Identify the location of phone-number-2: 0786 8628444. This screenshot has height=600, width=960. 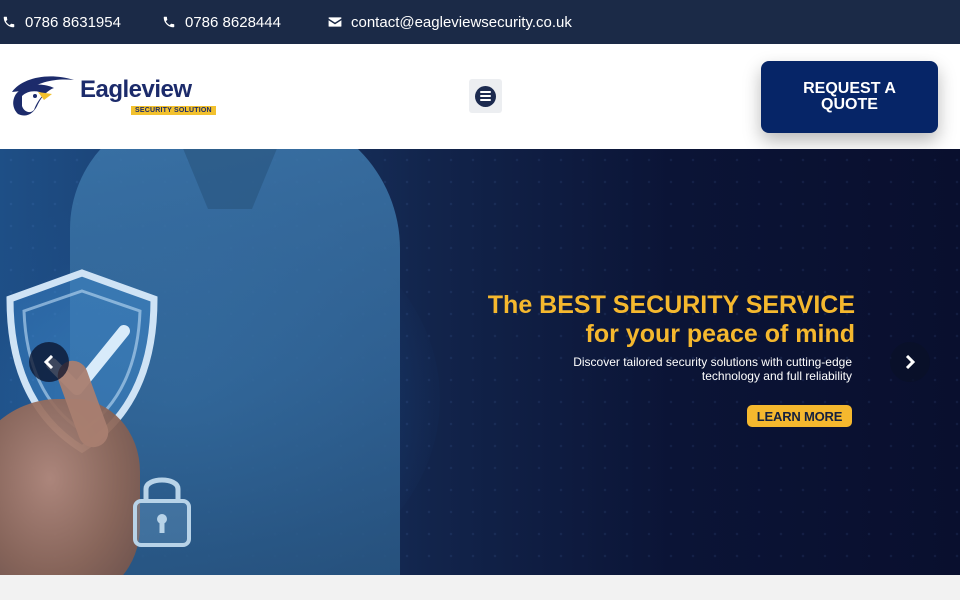
(233, 22).